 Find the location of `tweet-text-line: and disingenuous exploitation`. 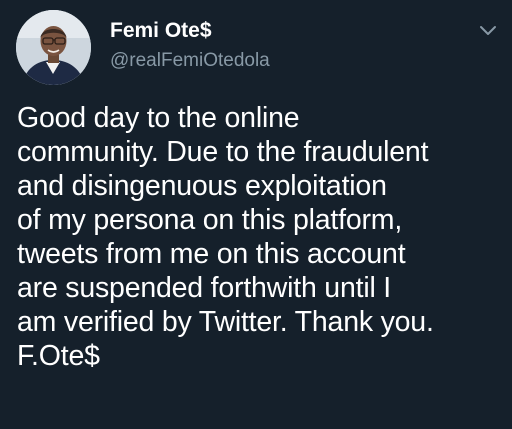

tweet-text-line: and disingenuous exploitation is located at coordinates (202, 186).